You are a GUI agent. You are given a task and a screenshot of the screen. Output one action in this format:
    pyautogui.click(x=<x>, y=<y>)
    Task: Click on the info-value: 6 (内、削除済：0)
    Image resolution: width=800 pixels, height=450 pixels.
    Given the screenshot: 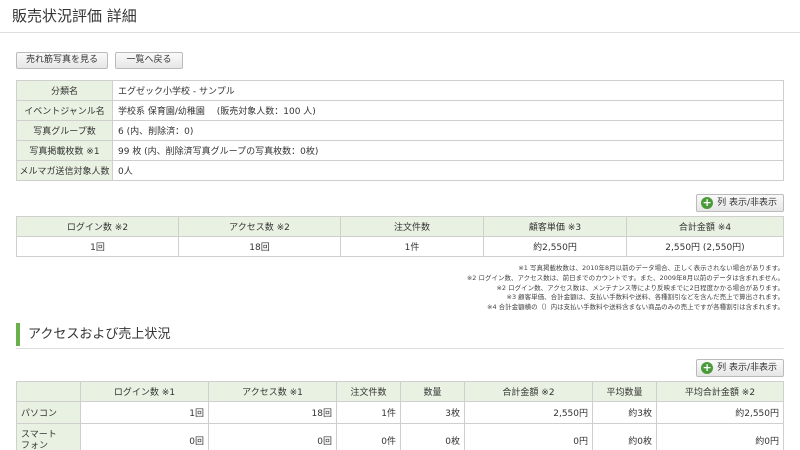 What is the action you would take?
    pyautogui.click(x=448, y=130)
    